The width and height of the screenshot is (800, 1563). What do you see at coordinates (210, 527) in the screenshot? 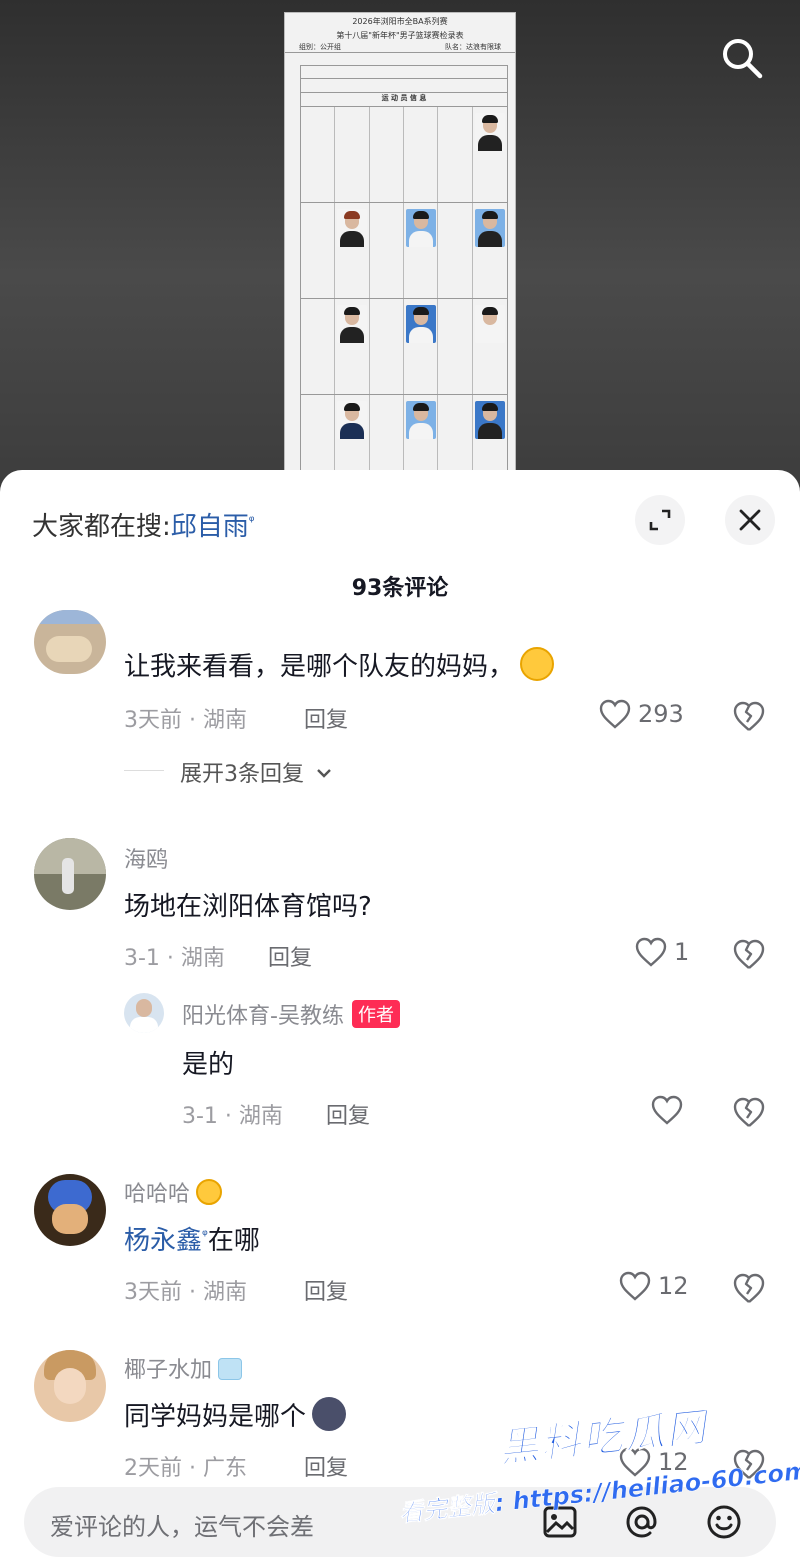
I see `trending-keyword: 邱自雨` at bounding box center [210, 527].